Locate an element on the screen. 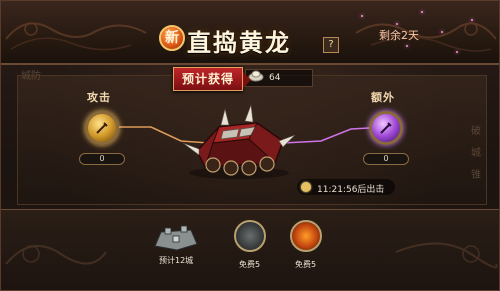  clock-icon is located at coordinates (306, 187).